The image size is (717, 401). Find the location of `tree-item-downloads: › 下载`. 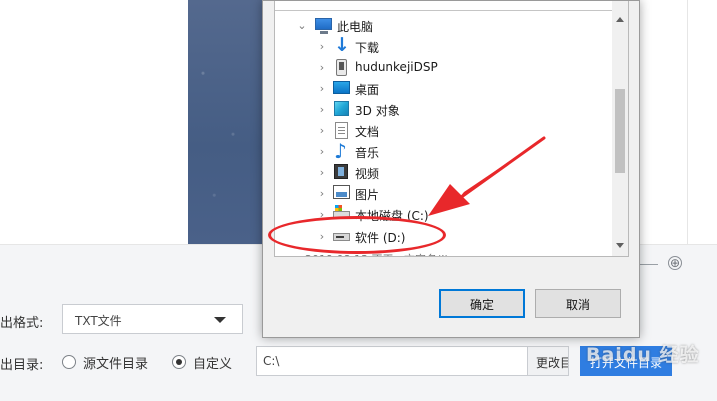

tree-item-downloads: › 下载 is located at coordinates (444, 45).